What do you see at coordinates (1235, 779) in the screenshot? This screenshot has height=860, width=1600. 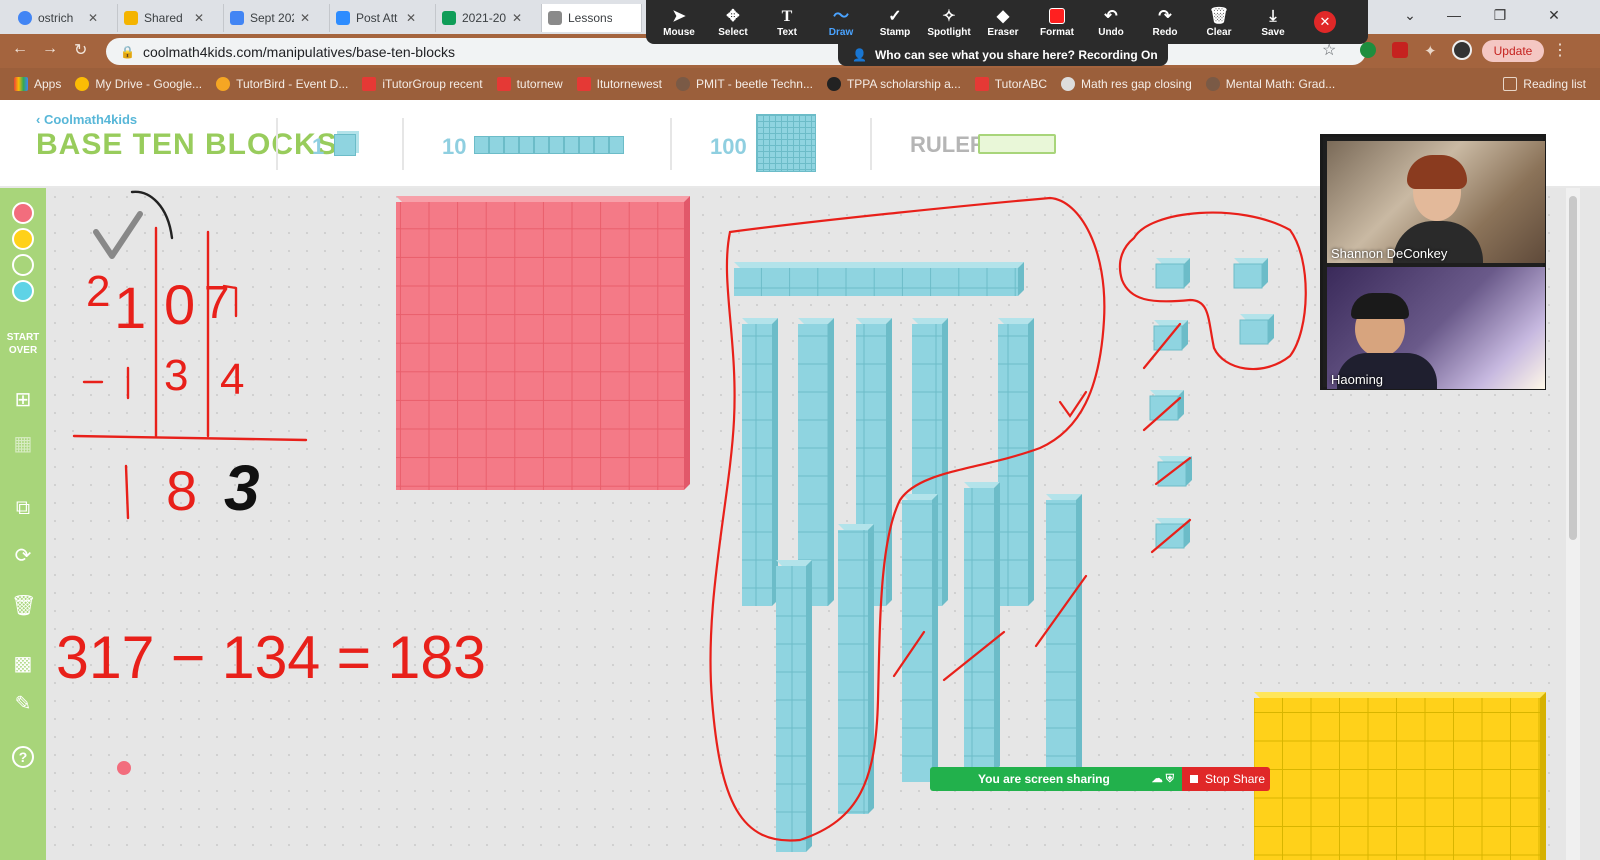 I see `stop-share-label: Stop Share` at bounding box center [1235, 779].